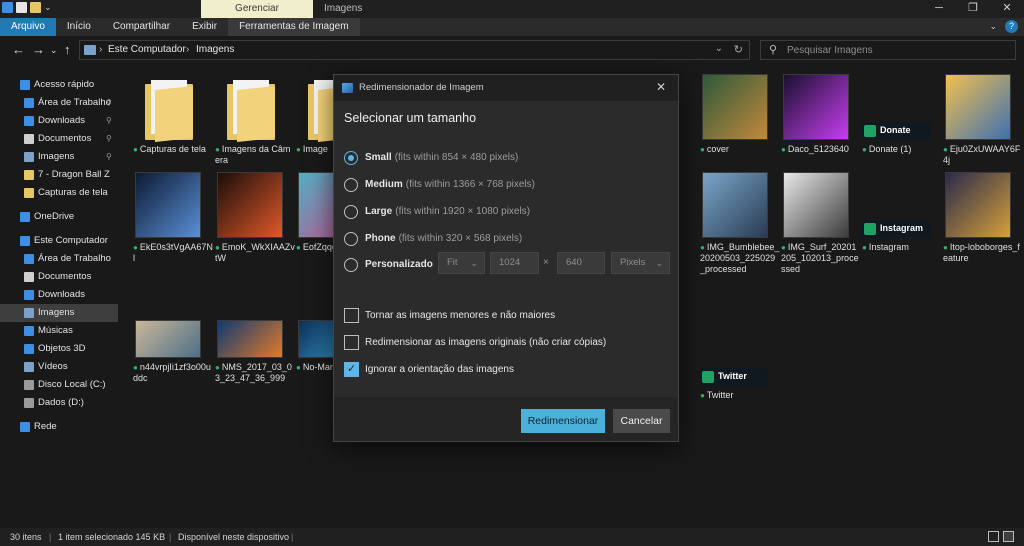 The height and width of the screenshot is (546, 1024). Describe the element at coordinates (59, 403) in the screenshot. I see `sidebar-item: Dados (D:)` at that location.